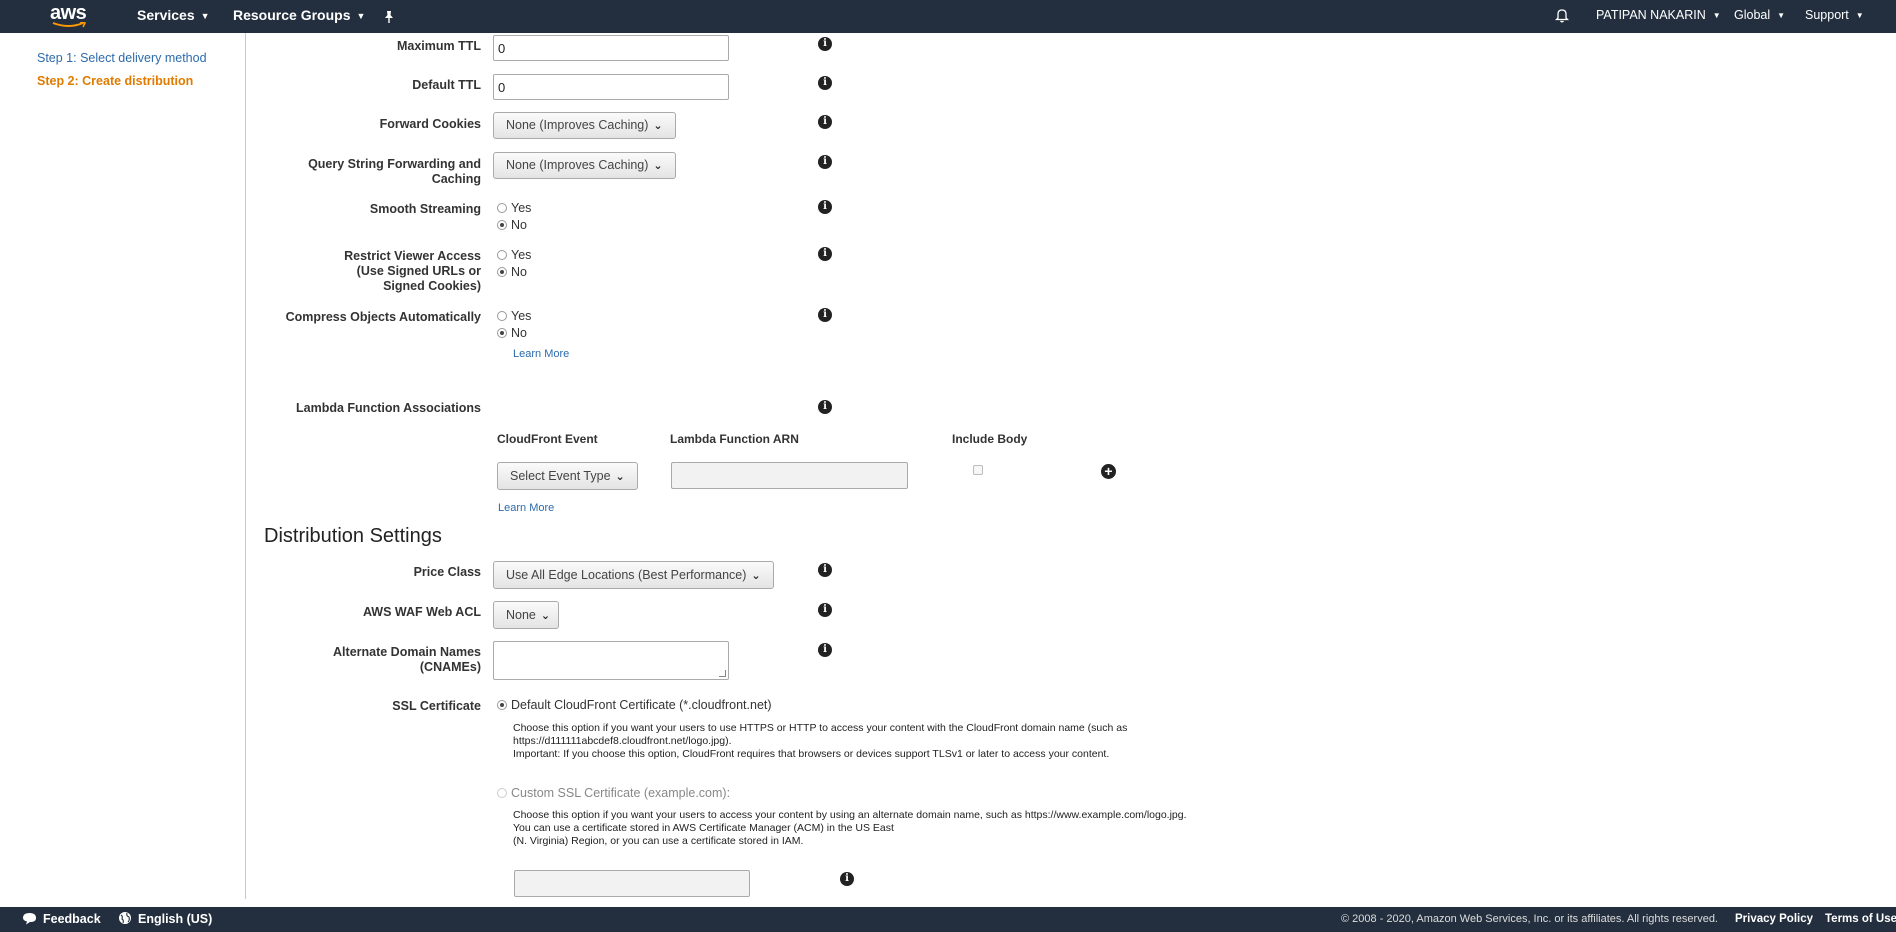 This screenshot has width=1896, height=932. What do you see at coordinates (450, 667) in the screenshot?
I see `cnames-label-line2: (CNAMEs)` at bounding box center [450, 667].